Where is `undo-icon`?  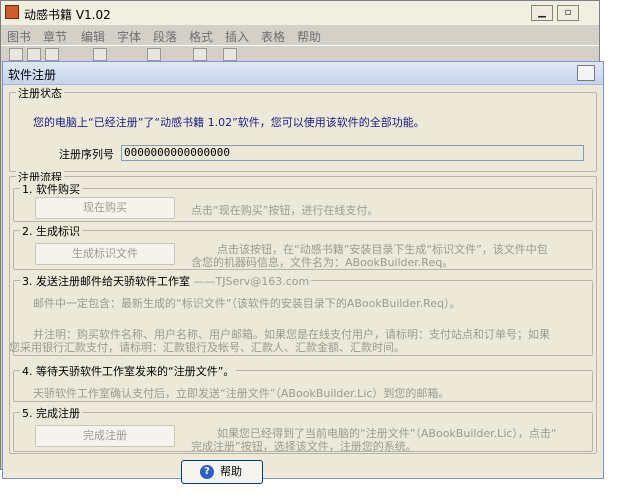
undo-icon is located at coordinates (100, 54).